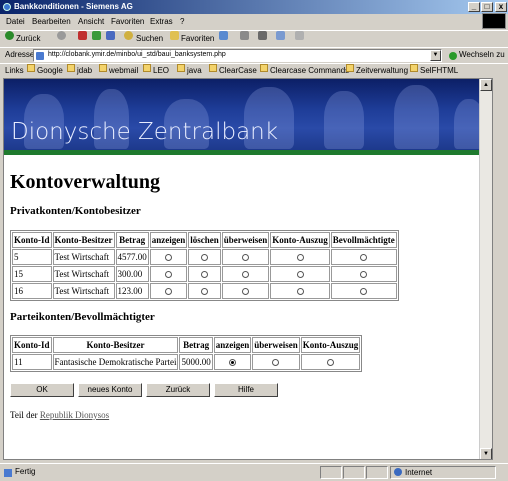 The height and width of the screenshot is (481, 508). Describe the element at coordinates (42, 390) in the screenshot. I see `ok-button: OK` at that location.